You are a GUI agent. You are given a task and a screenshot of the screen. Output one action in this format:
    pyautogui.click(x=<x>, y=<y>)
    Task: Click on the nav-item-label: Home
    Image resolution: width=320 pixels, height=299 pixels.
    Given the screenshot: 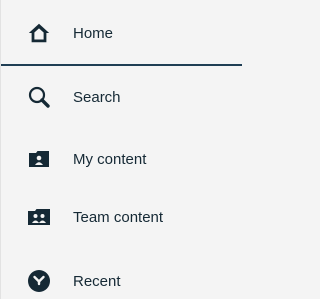 What is the action you would take?
    pyautogui.click(x=93, y=33)
    